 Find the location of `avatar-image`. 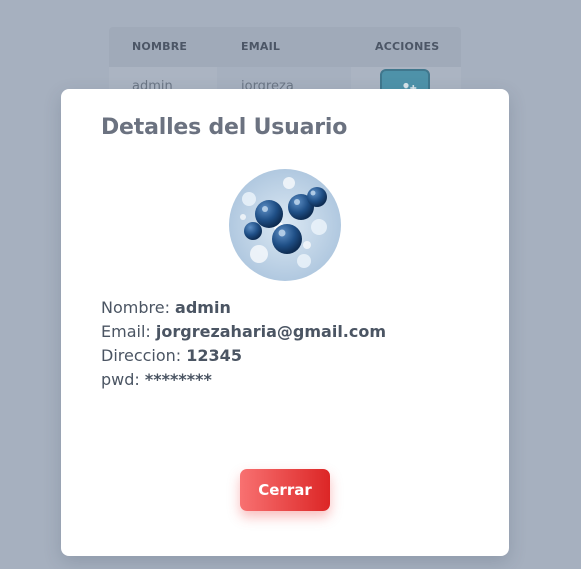

avatar-image is located at coordinates (285, 225).